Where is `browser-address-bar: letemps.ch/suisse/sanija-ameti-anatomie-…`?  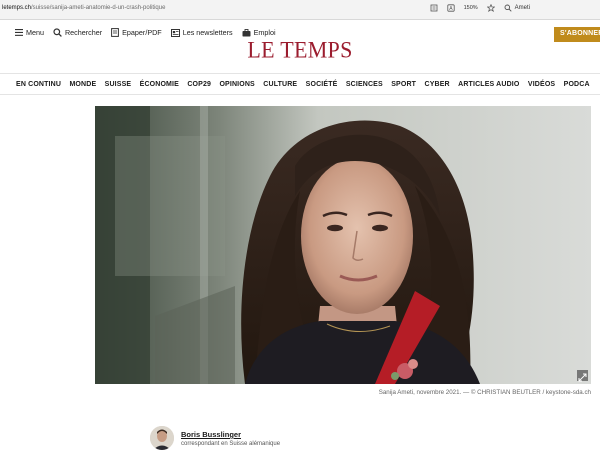
browser-address-bar: letemps.ch/suisse/sanija-ameti-anatomie-… is located at coordinates (300, 10).